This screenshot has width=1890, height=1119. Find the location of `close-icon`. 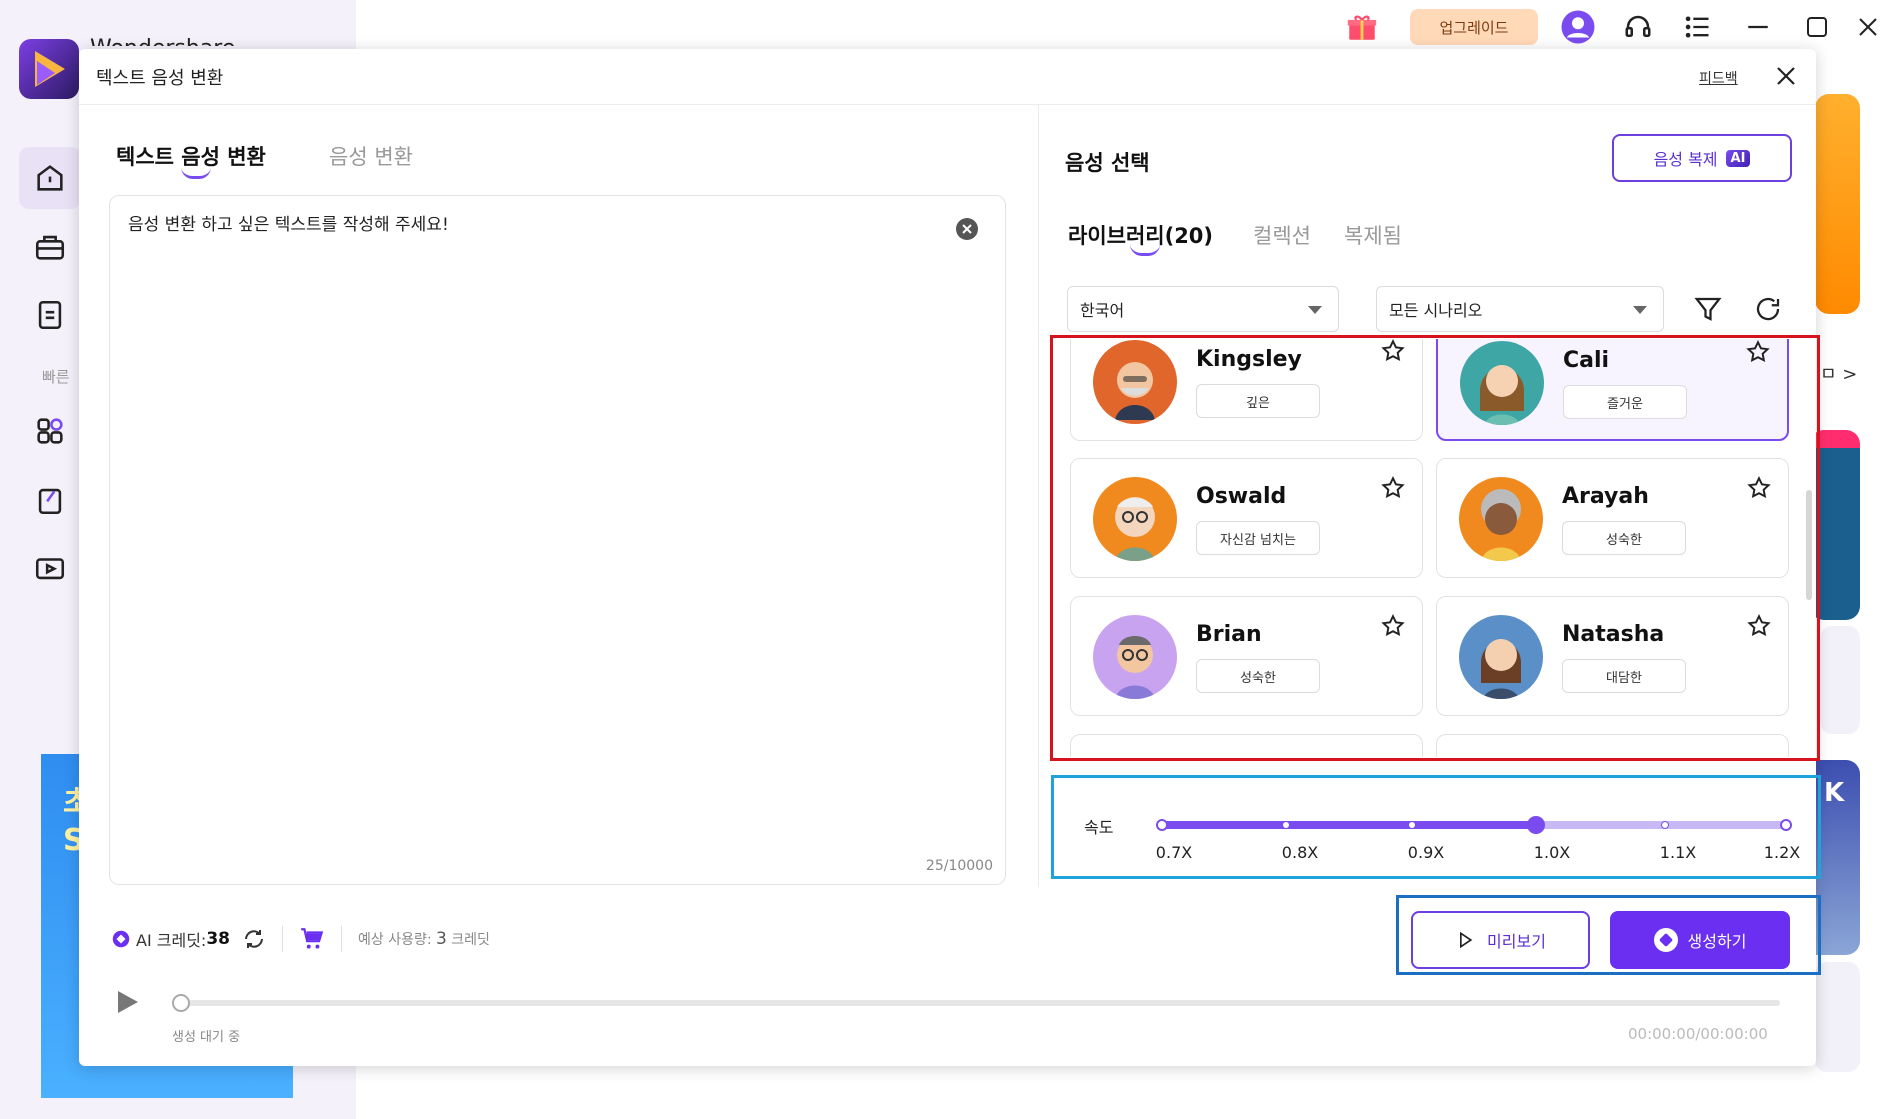

close-icon is located at coordinates (1786, 76).